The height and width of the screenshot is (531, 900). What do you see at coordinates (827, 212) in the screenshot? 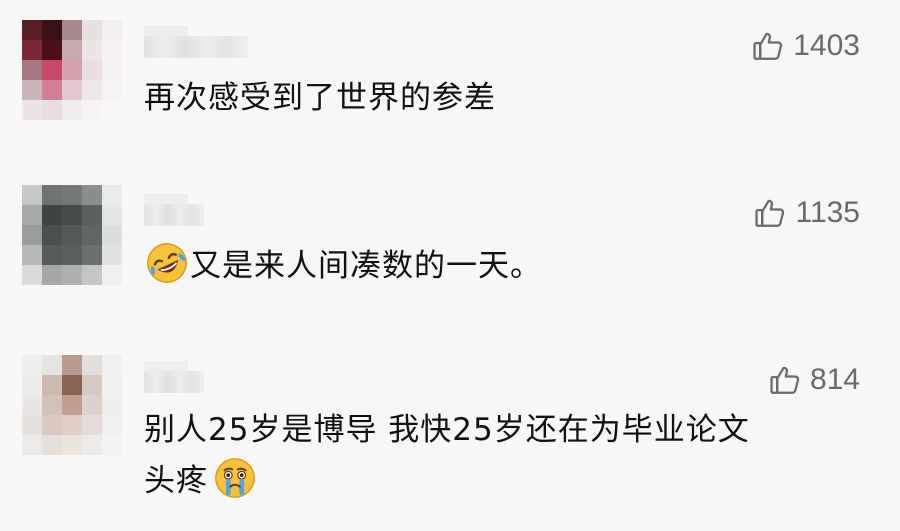
I see `like-count: 1135` at bounding box center [827, 212].